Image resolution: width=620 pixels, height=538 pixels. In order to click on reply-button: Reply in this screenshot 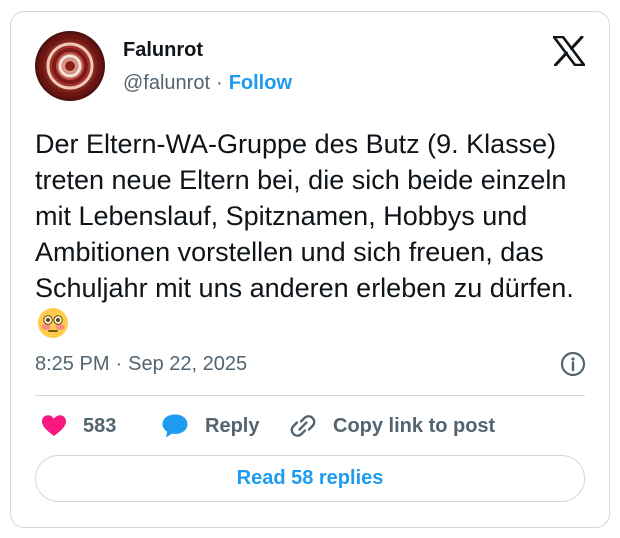, I will do `click(210, 426)`.